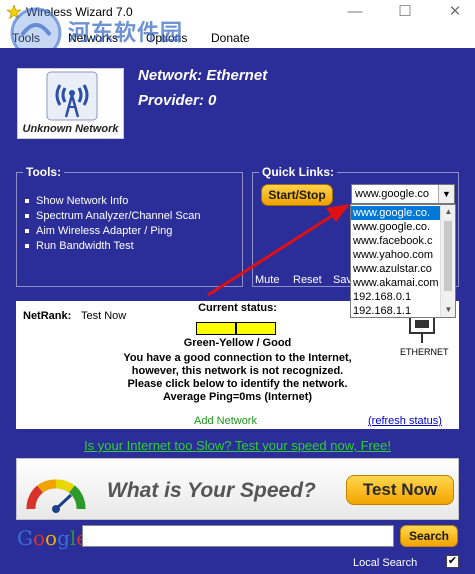 The width and height of the screenshot is (475, 574). I want to click on mute-button: Mute, so click(267, 280).